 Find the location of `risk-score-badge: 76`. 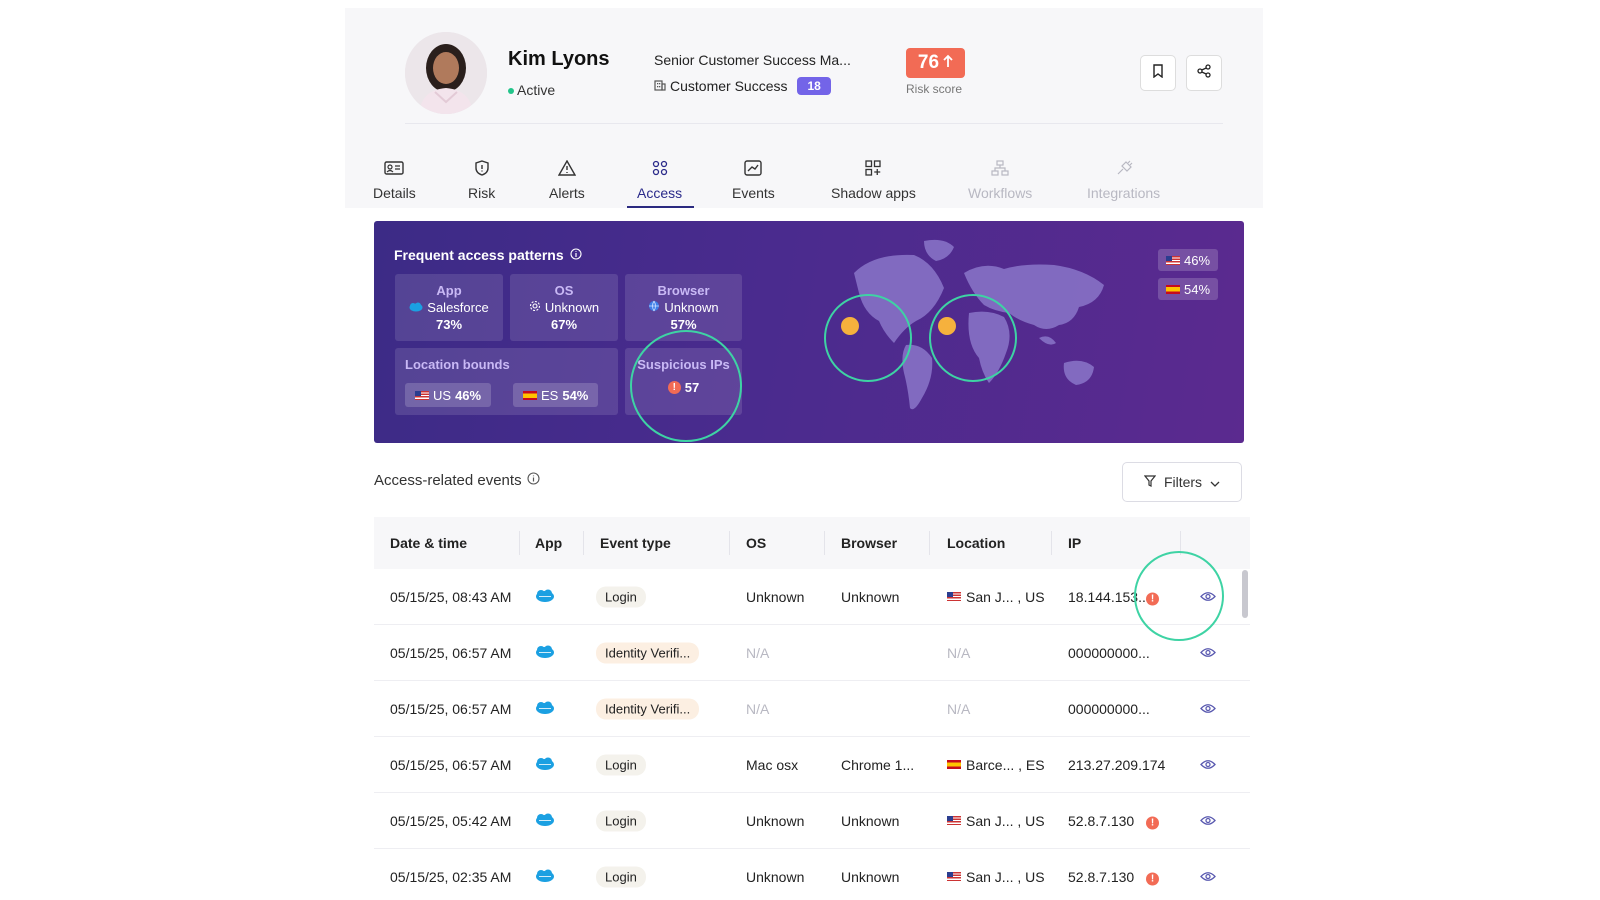

risk-score-badge: 76 is located at coordinates (935, 63).